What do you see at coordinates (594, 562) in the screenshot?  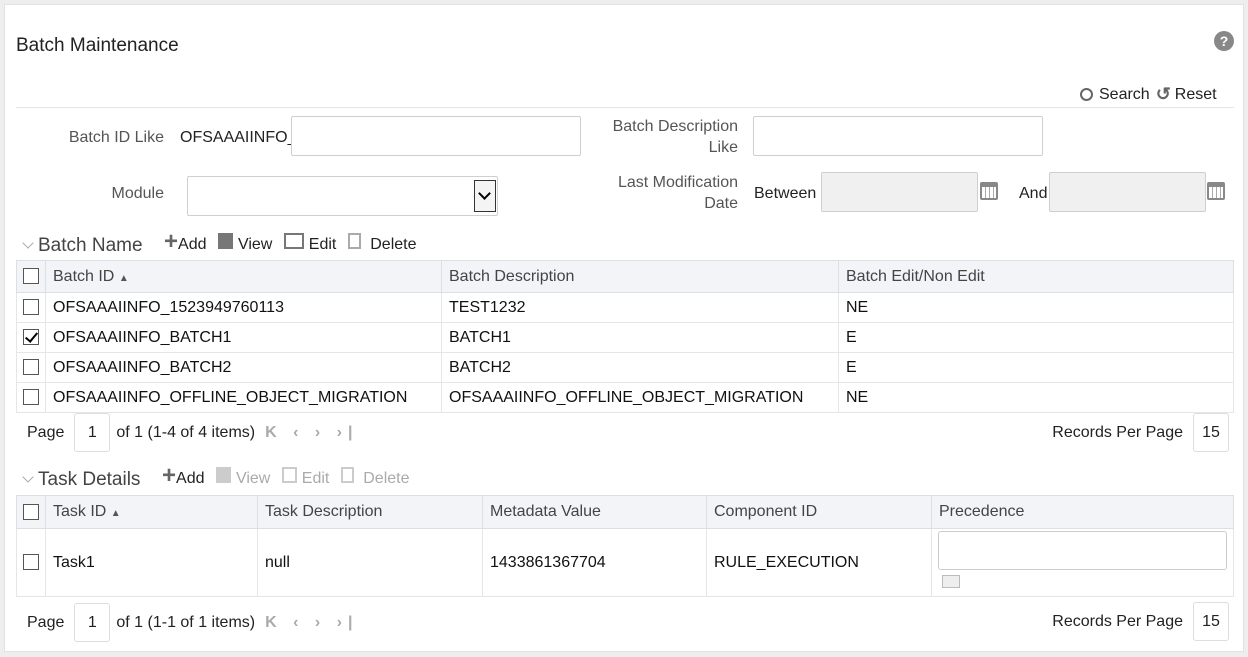 I see `metadata-value-cell: 1433861367704` at bounding box center [594, 562].